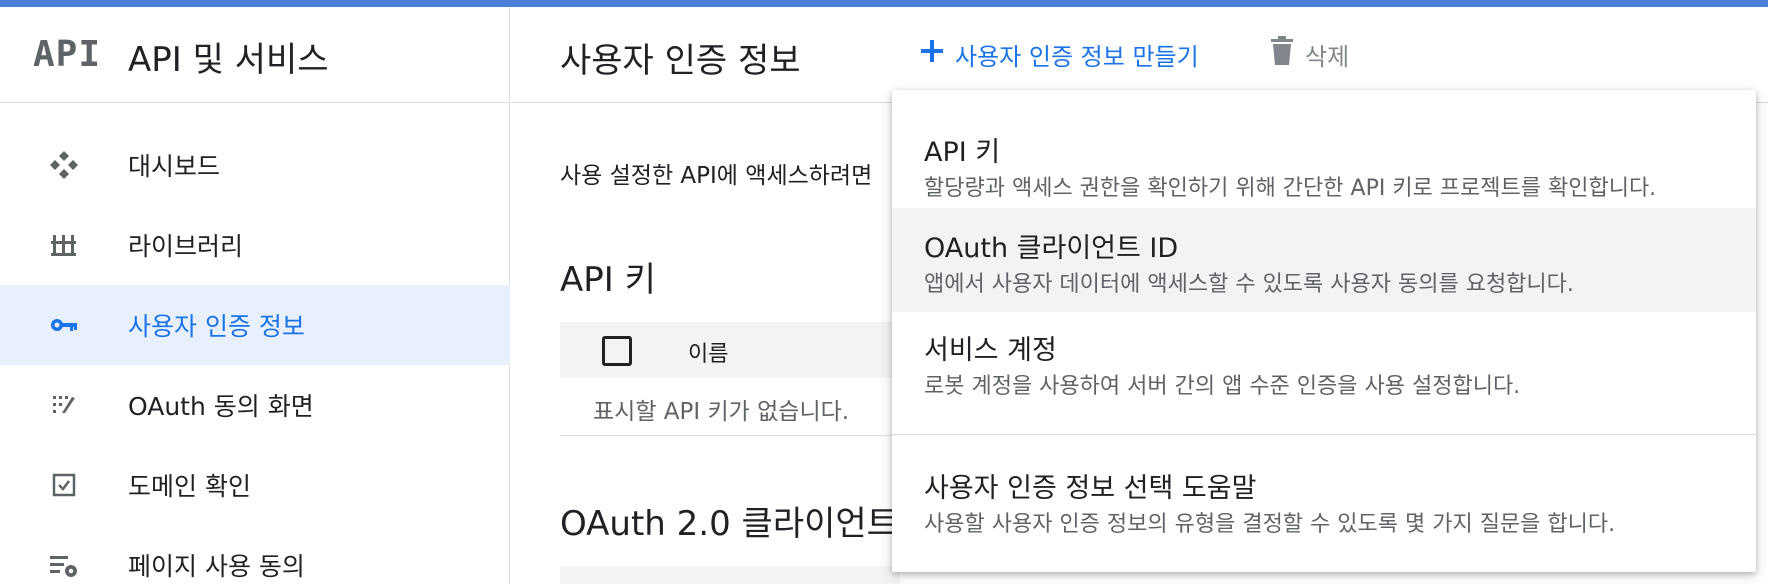 The width and height of the screenshot is (1768, 584). What do you see at coordinates (1077, 56) in the screenshot?
I see `create-credentials-label: 사용자 인증 정보 만들기` at bounding box center [1077, 56].